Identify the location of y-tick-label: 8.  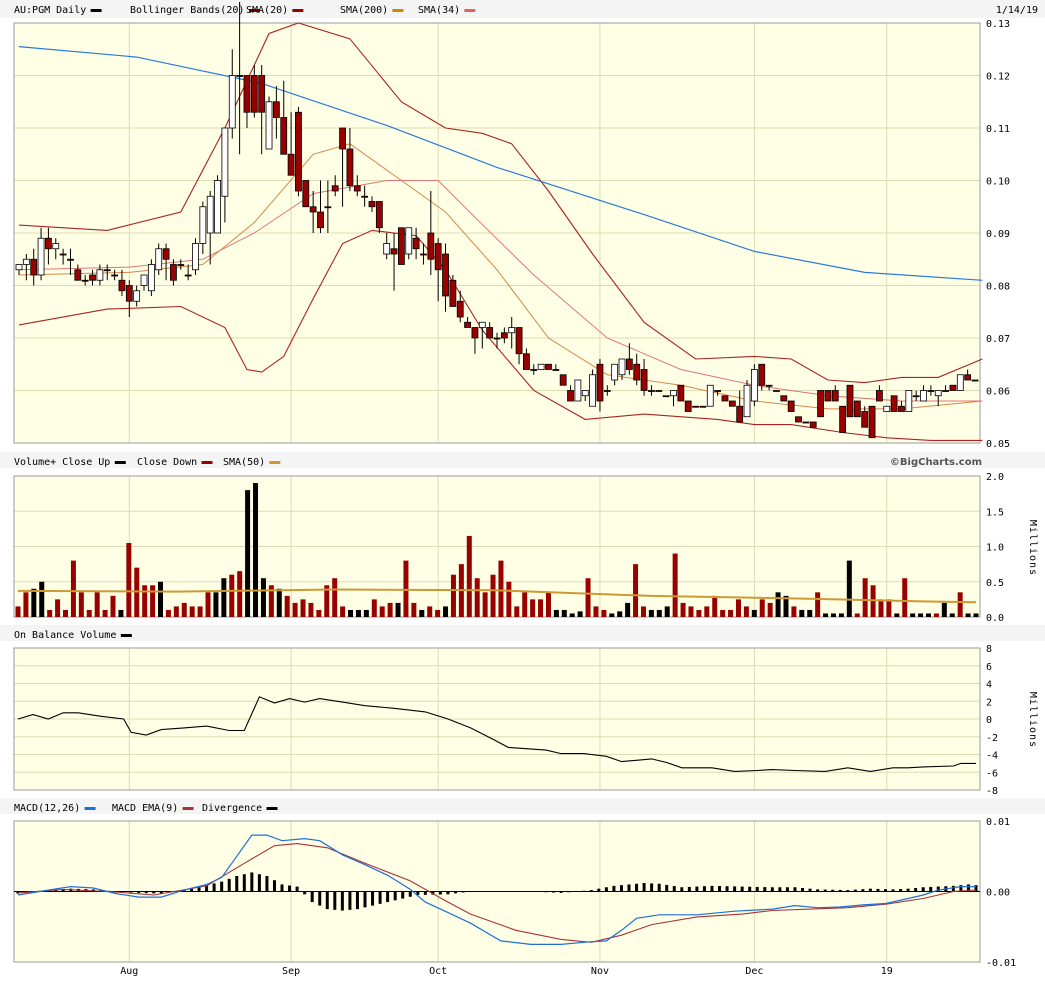
(989, 649).